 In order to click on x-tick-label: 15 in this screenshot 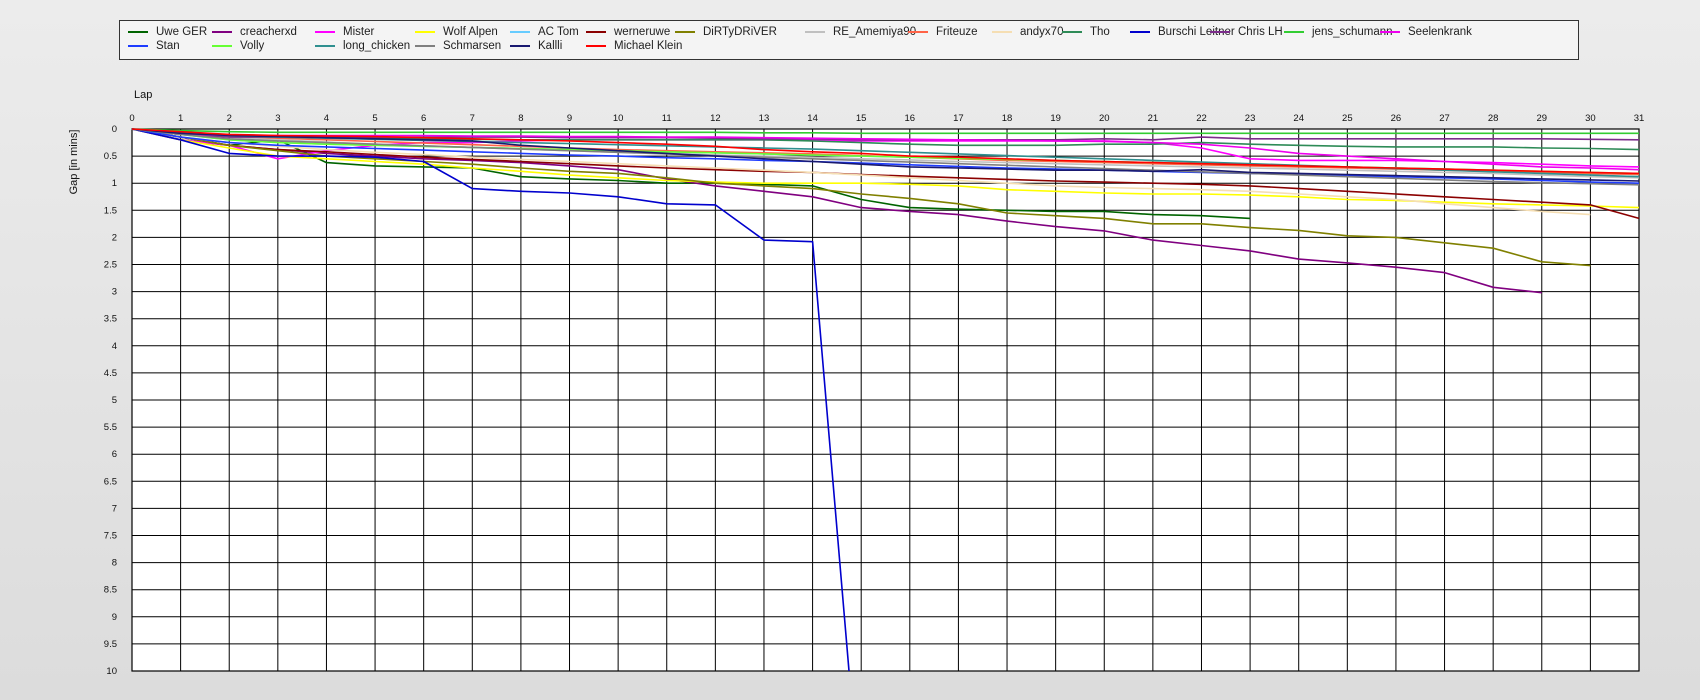, I will do `click(861, 118)`.